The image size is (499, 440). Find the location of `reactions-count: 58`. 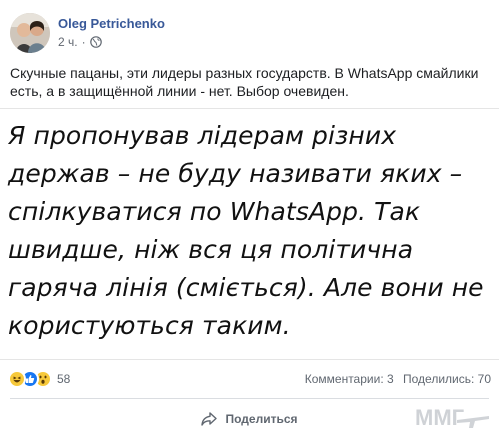

reactions-count: 58 is located at coordinates (64, 379).